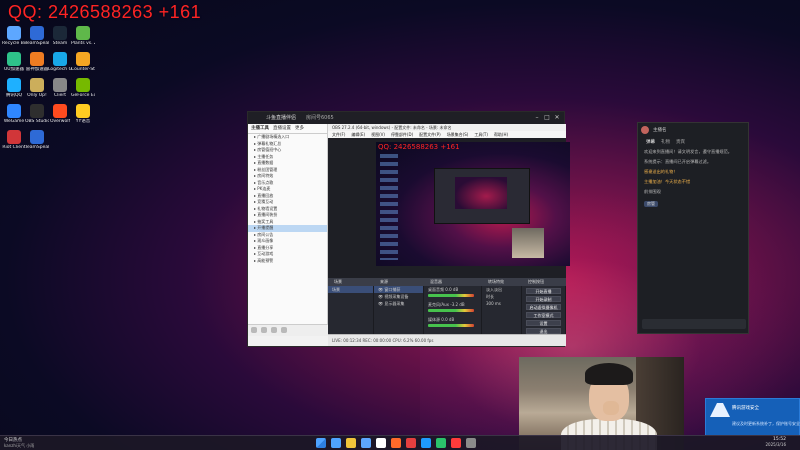 This screenshot has height=450, width=800. Describe the element at coordinates (611, 408) in the screenshot. I see `webcam-hand` at that location.